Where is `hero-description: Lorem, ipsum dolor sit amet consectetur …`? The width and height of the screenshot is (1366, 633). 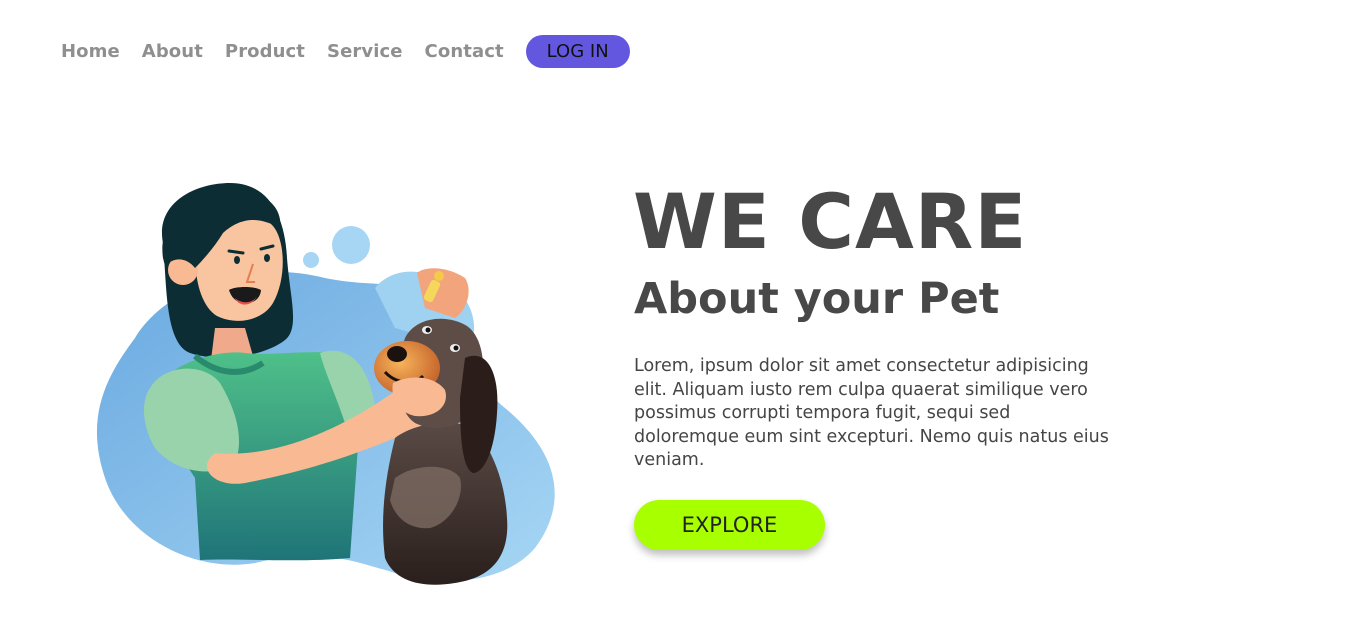
hero-description: Lorem, ipsum dolor sit amet consectetur … is located at coordinates (871, 413).